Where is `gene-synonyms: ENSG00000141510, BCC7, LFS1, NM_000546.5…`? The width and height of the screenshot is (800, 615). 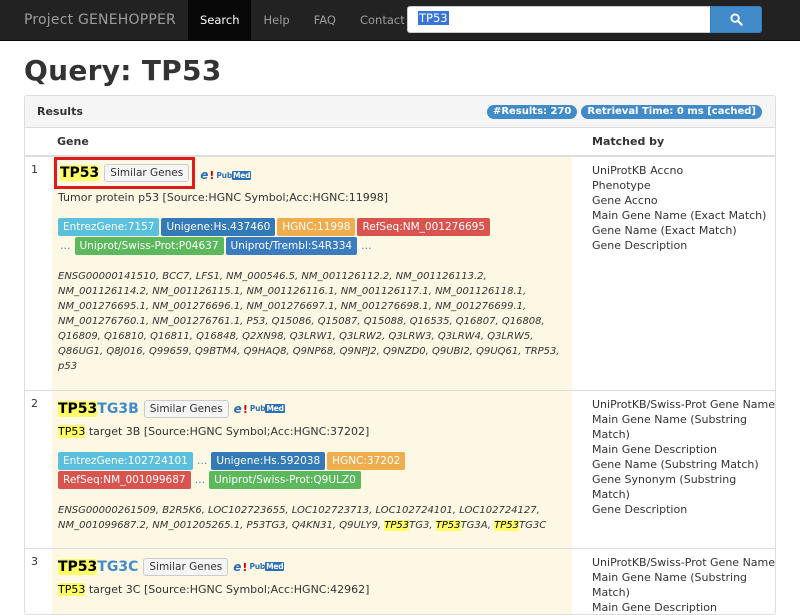
gene-synonyms: ENSG00000141510, BCC7, LFS1, NM_000546.5… is located at coordinates (309, 321).